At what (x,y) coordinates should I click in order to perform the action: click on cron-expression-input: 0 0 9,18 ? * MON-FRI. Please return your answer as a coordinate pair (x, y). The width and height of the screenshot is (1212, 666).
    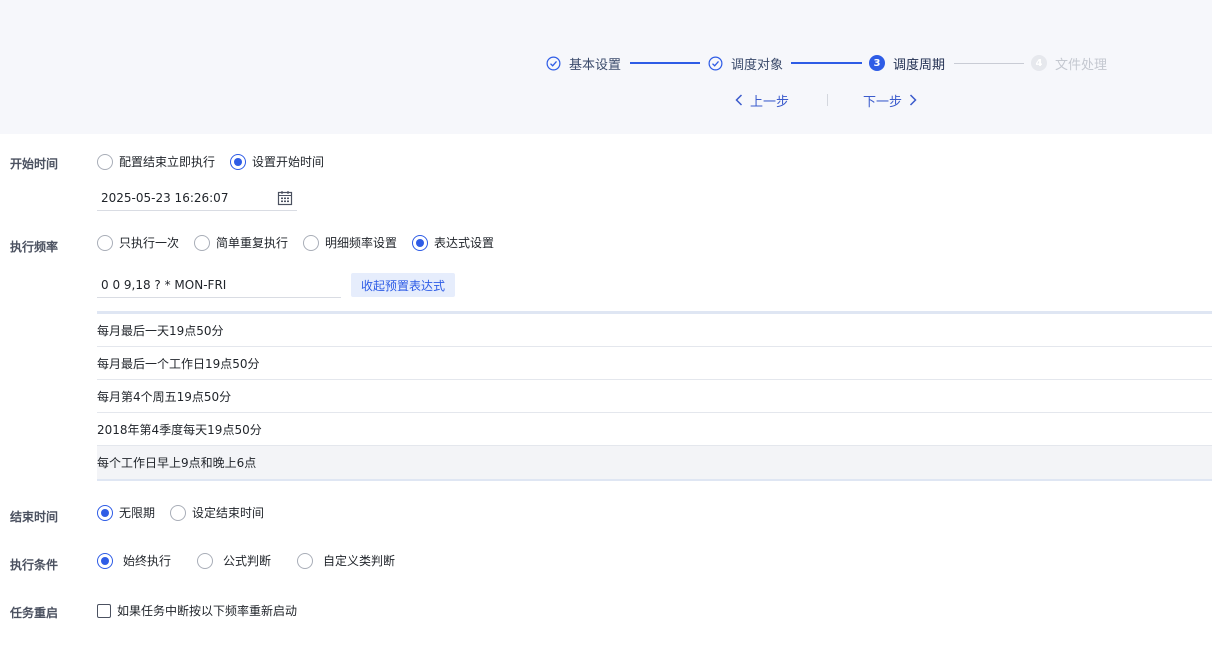
    Looking at the image, I should click on (219, 285).